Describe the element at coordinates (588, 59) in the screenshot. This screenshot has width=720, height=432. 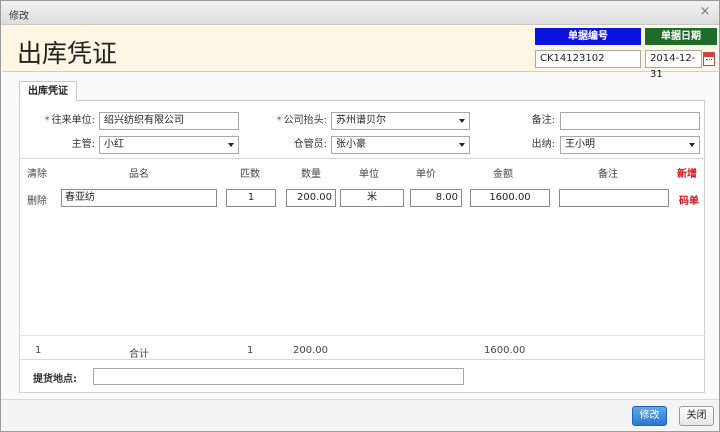
I see `doc-number-field: CK14123102` at that location.